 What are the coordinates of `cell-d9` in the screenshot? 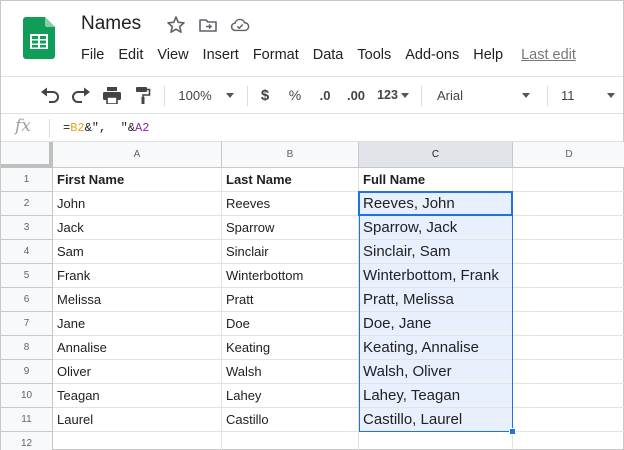 It's located at (568, 372).